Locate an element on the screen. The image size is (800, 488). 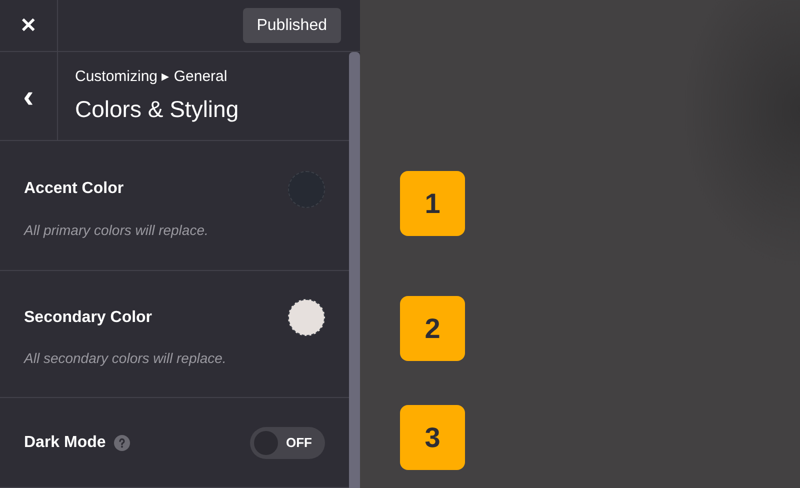
published-button: Published is located at coordinates (291, 25).